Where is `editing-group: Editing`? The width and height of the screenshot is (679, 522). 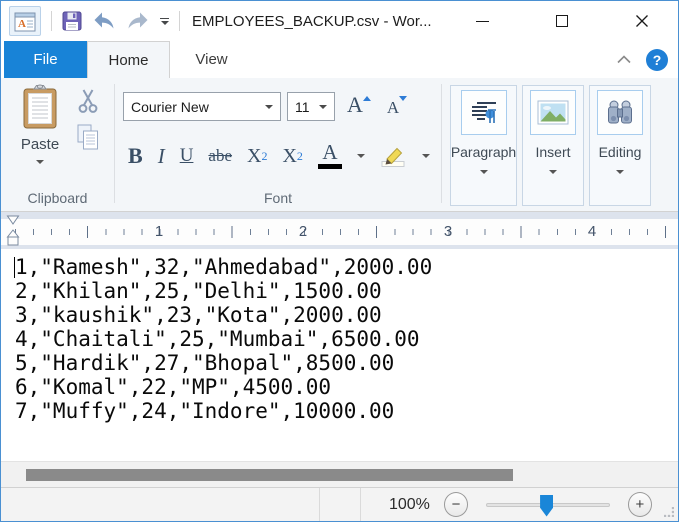 editing-group: Editing is located at coordinates (620, 145).